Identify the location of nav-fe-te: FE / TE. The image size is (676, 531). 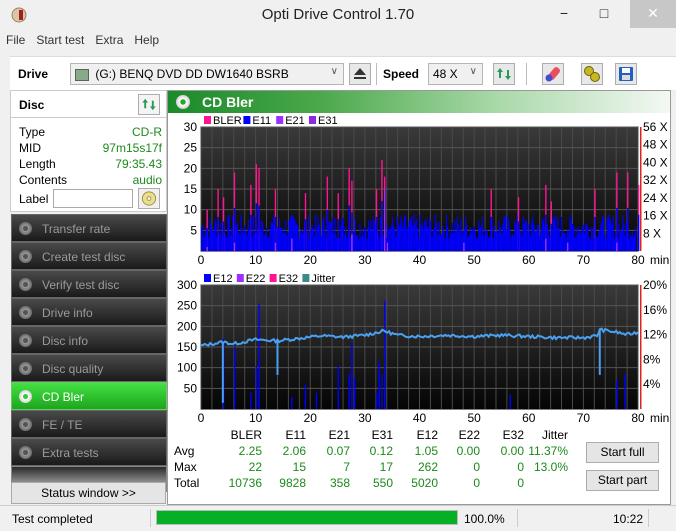
(89, 424).